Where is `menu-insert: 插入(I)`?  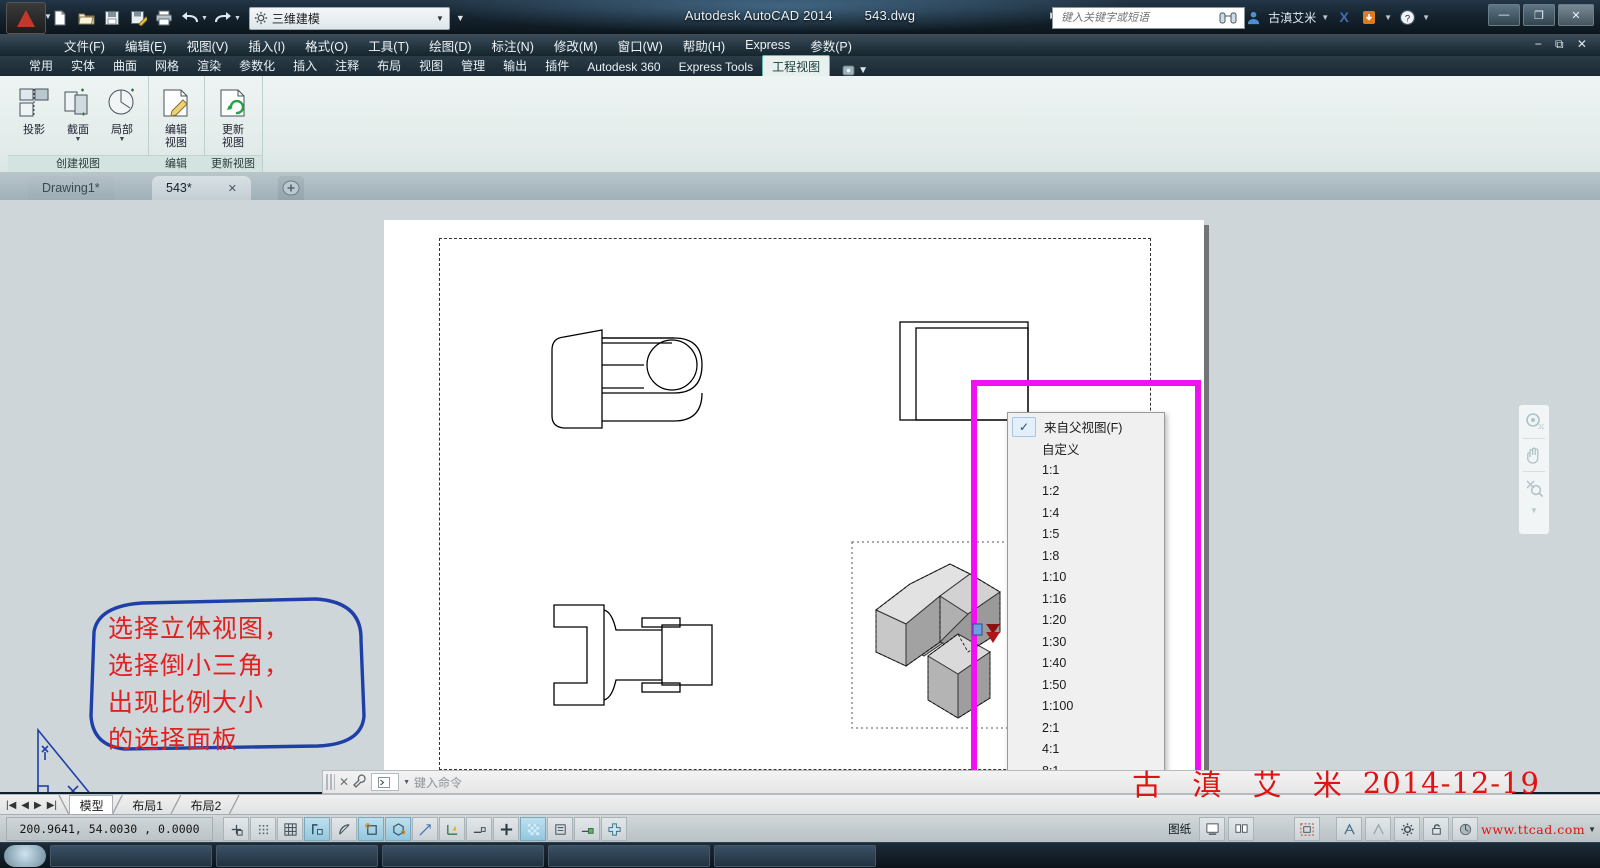 menu-insert: 插入(I) is located at coordinates (266, 45).